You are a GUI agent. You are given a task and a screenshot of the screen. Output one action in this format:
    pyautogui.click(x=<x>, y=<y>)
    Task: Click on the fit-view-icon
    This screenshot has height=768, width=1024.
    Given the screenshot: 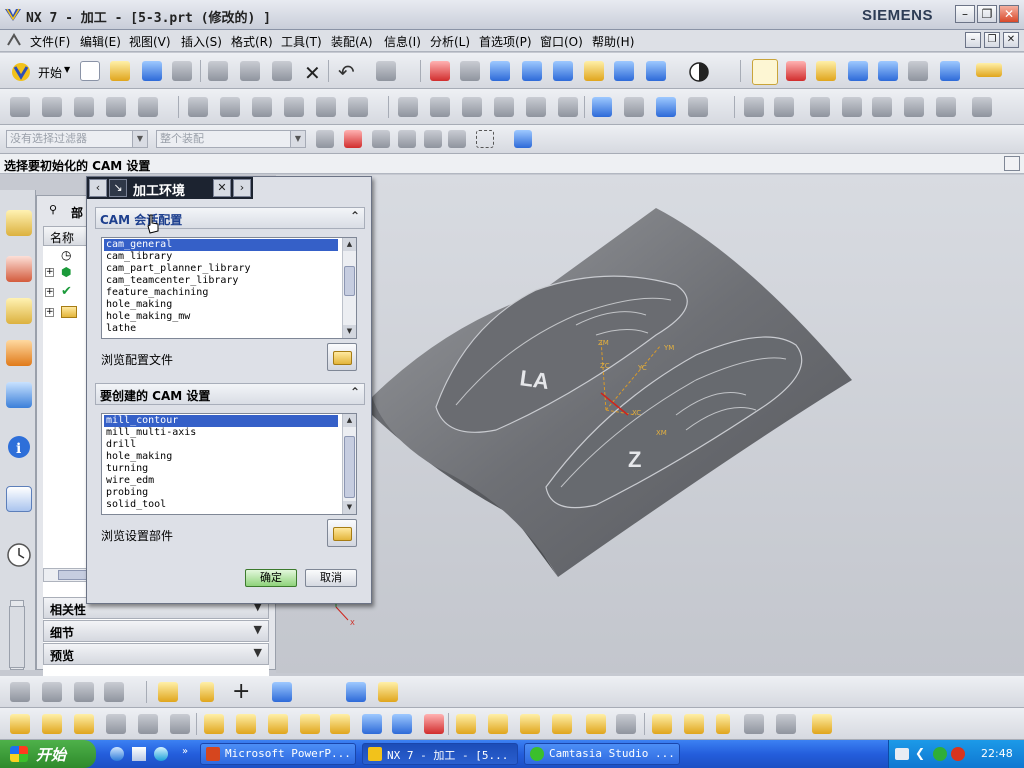 What is the action you would take?
    pyautogui.click(x=440, y=71)
    